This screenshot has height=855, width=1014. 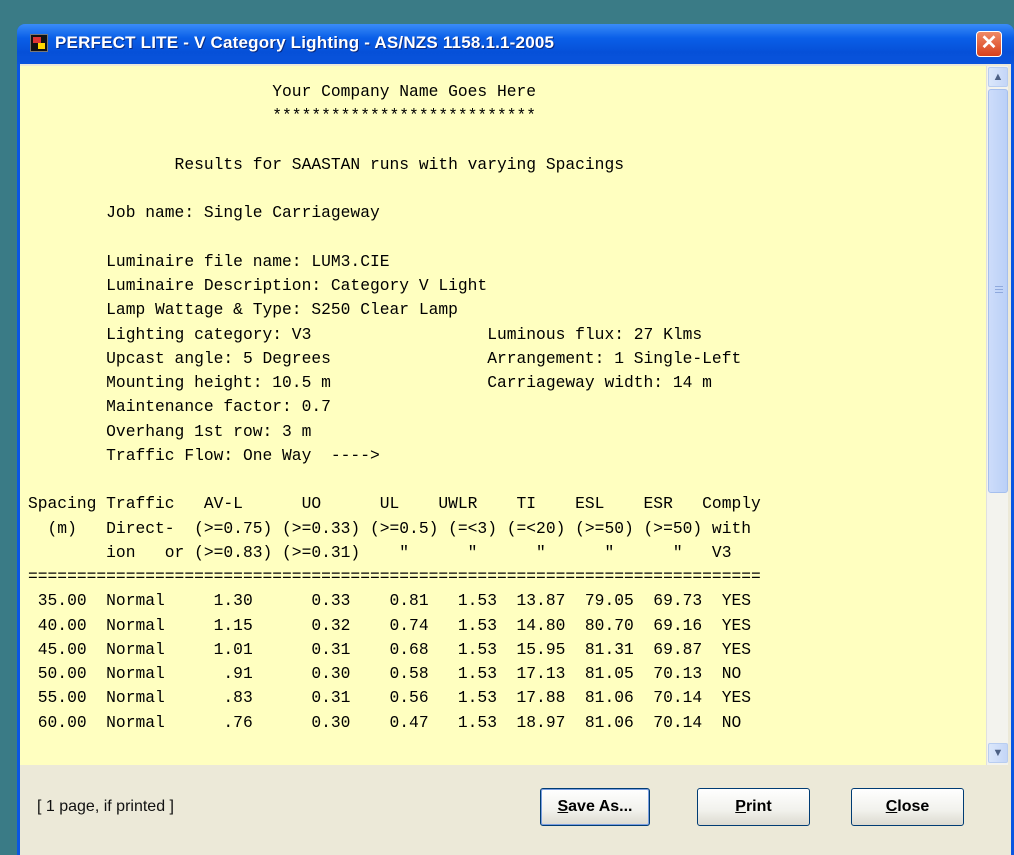 What do you see at coordinates (243, 310) in the screenshot?
I see `report-line: Lamp Wattage & Type: S250 Clear Lamp` at bounding box center [243, 310].